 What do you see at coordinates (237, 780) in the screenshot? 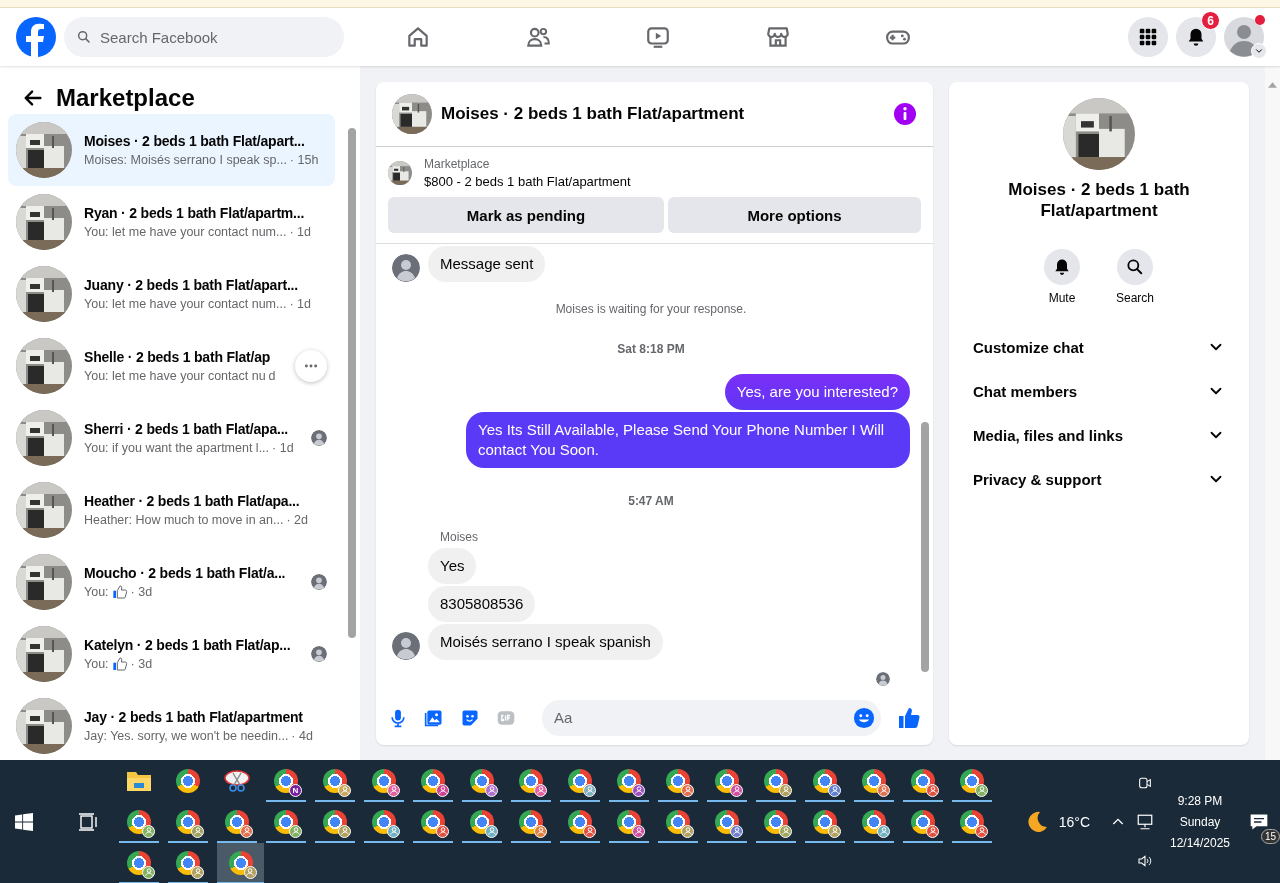
I see `scissors-icon` at bounding box center [237, 780].